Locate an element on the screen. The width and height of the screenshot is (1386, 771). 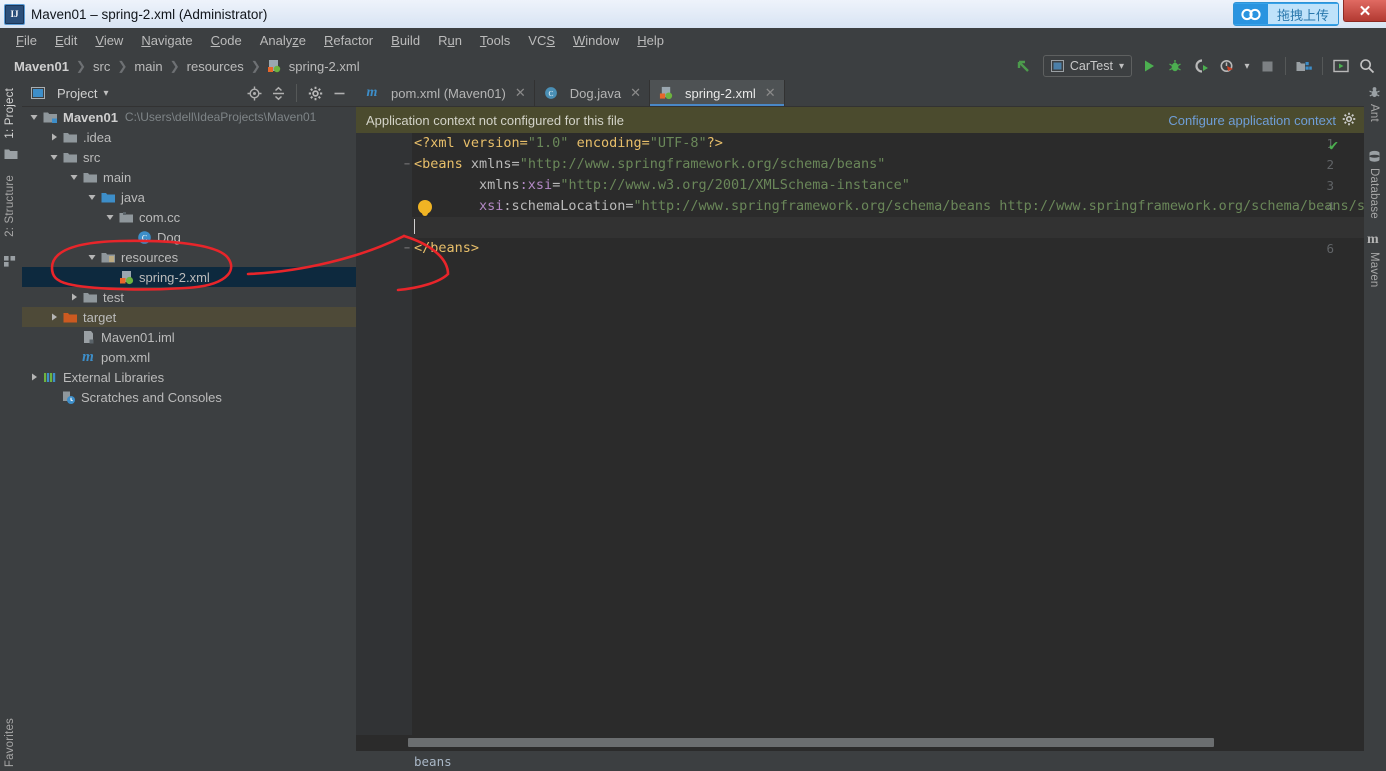
inspection-status-badge: ✔ is located at coordinates (1333, 145).